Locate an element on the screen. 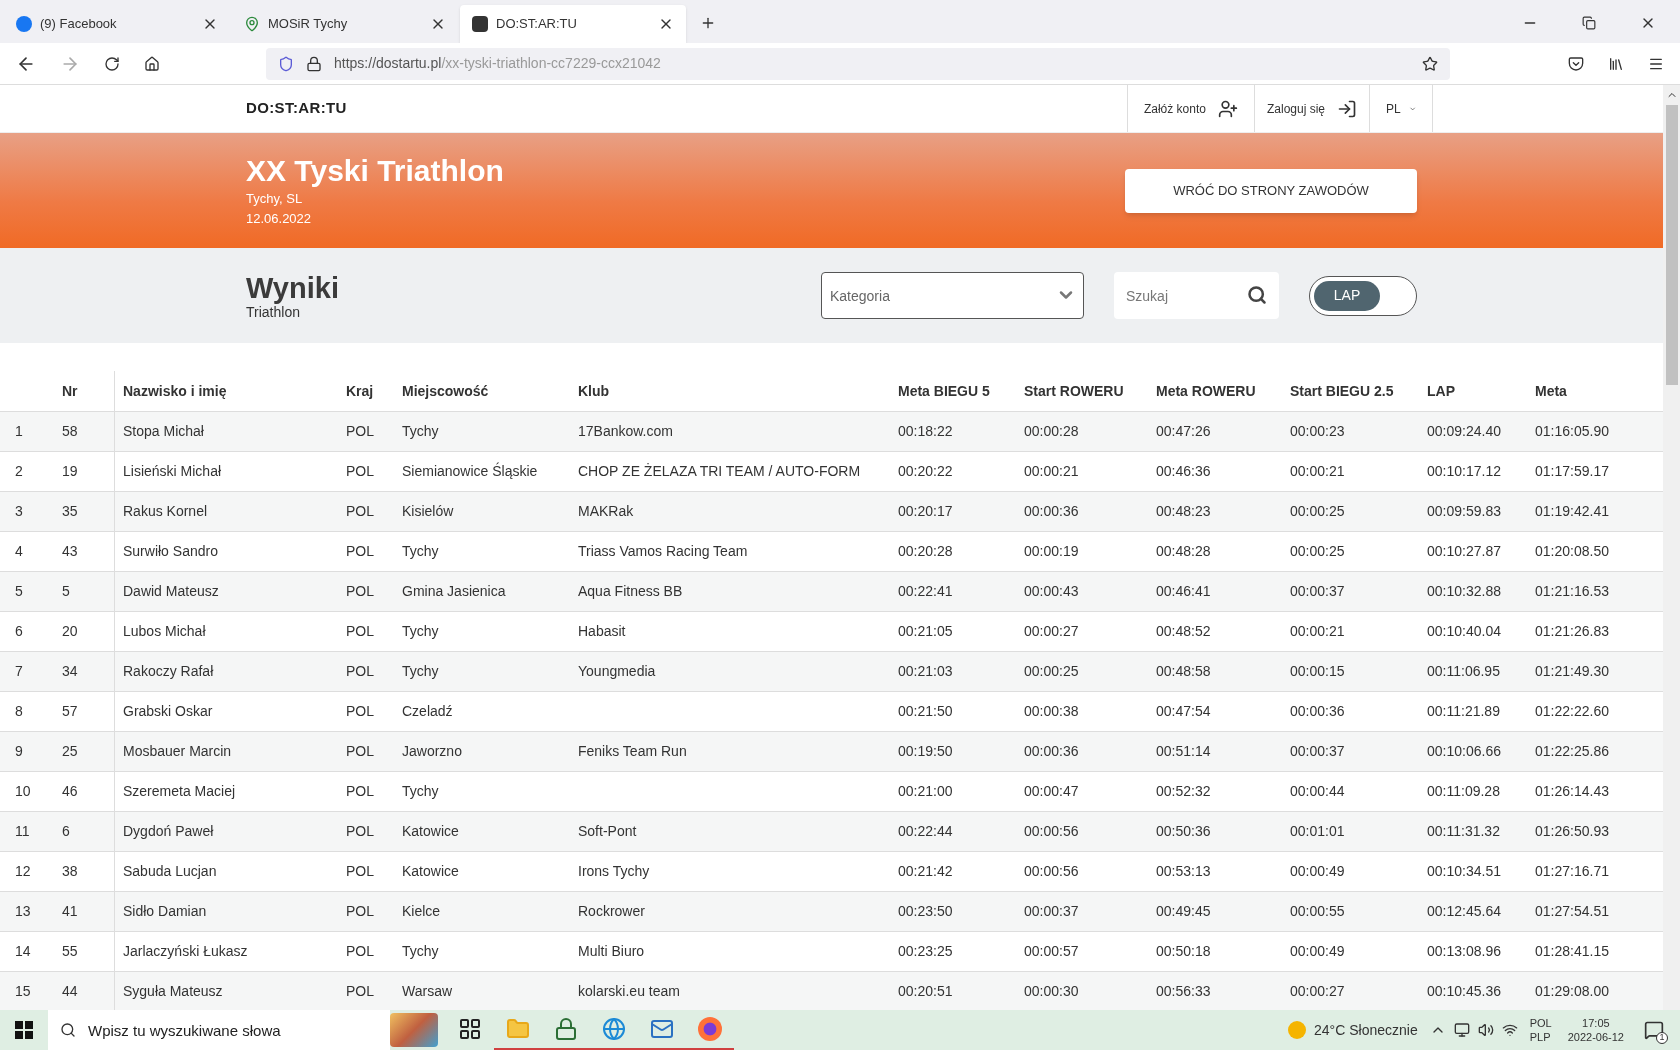  home-icon is located at coordinates (152, 63).